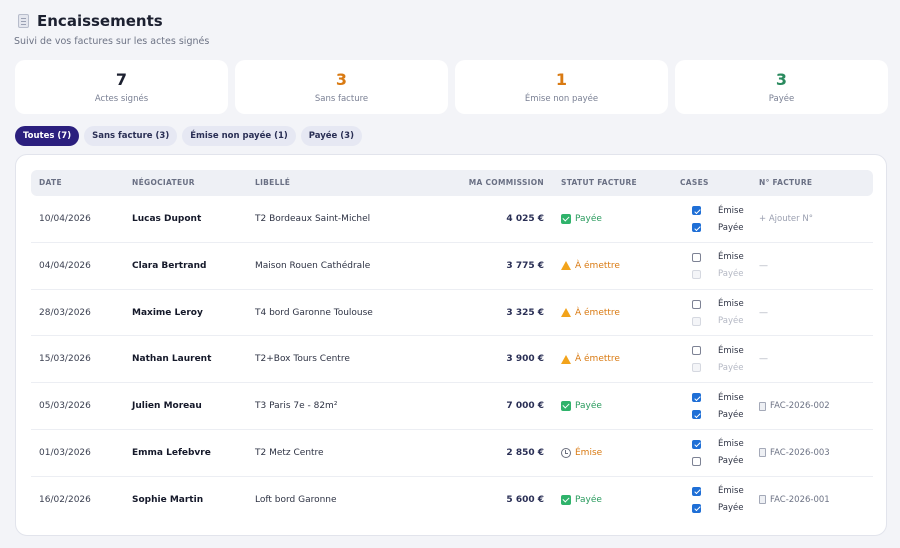 The image size is (900, 548). Describe the element at coordinates (561, 99) in the screenshot. I see `stat-label: Émise non payée` at that location.